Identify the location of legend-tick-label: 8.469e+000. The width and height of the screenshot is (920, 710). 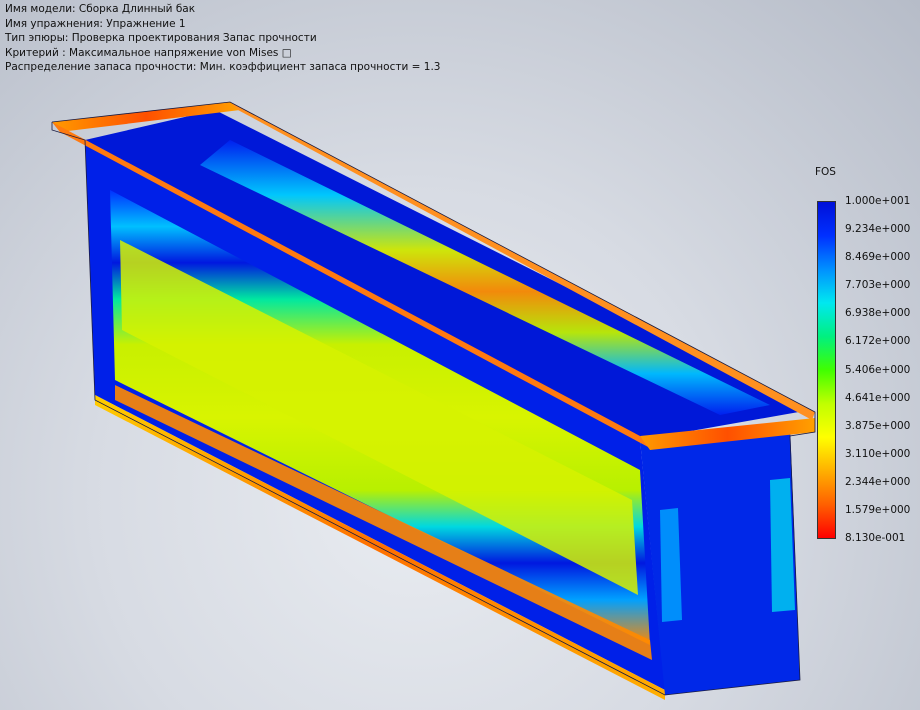
(878, 257).